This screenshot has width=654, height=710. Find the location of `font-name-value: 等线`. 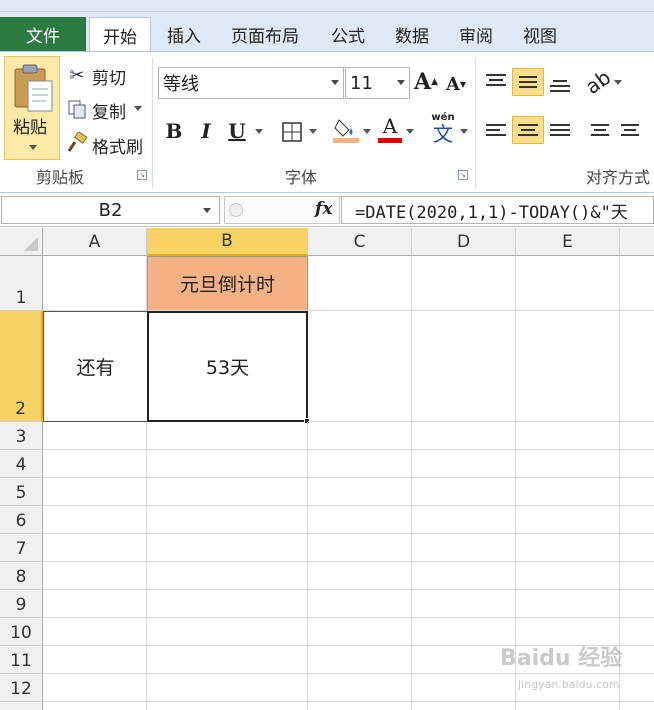

font-name-value: 等线 is located at coordinates (181, 84).